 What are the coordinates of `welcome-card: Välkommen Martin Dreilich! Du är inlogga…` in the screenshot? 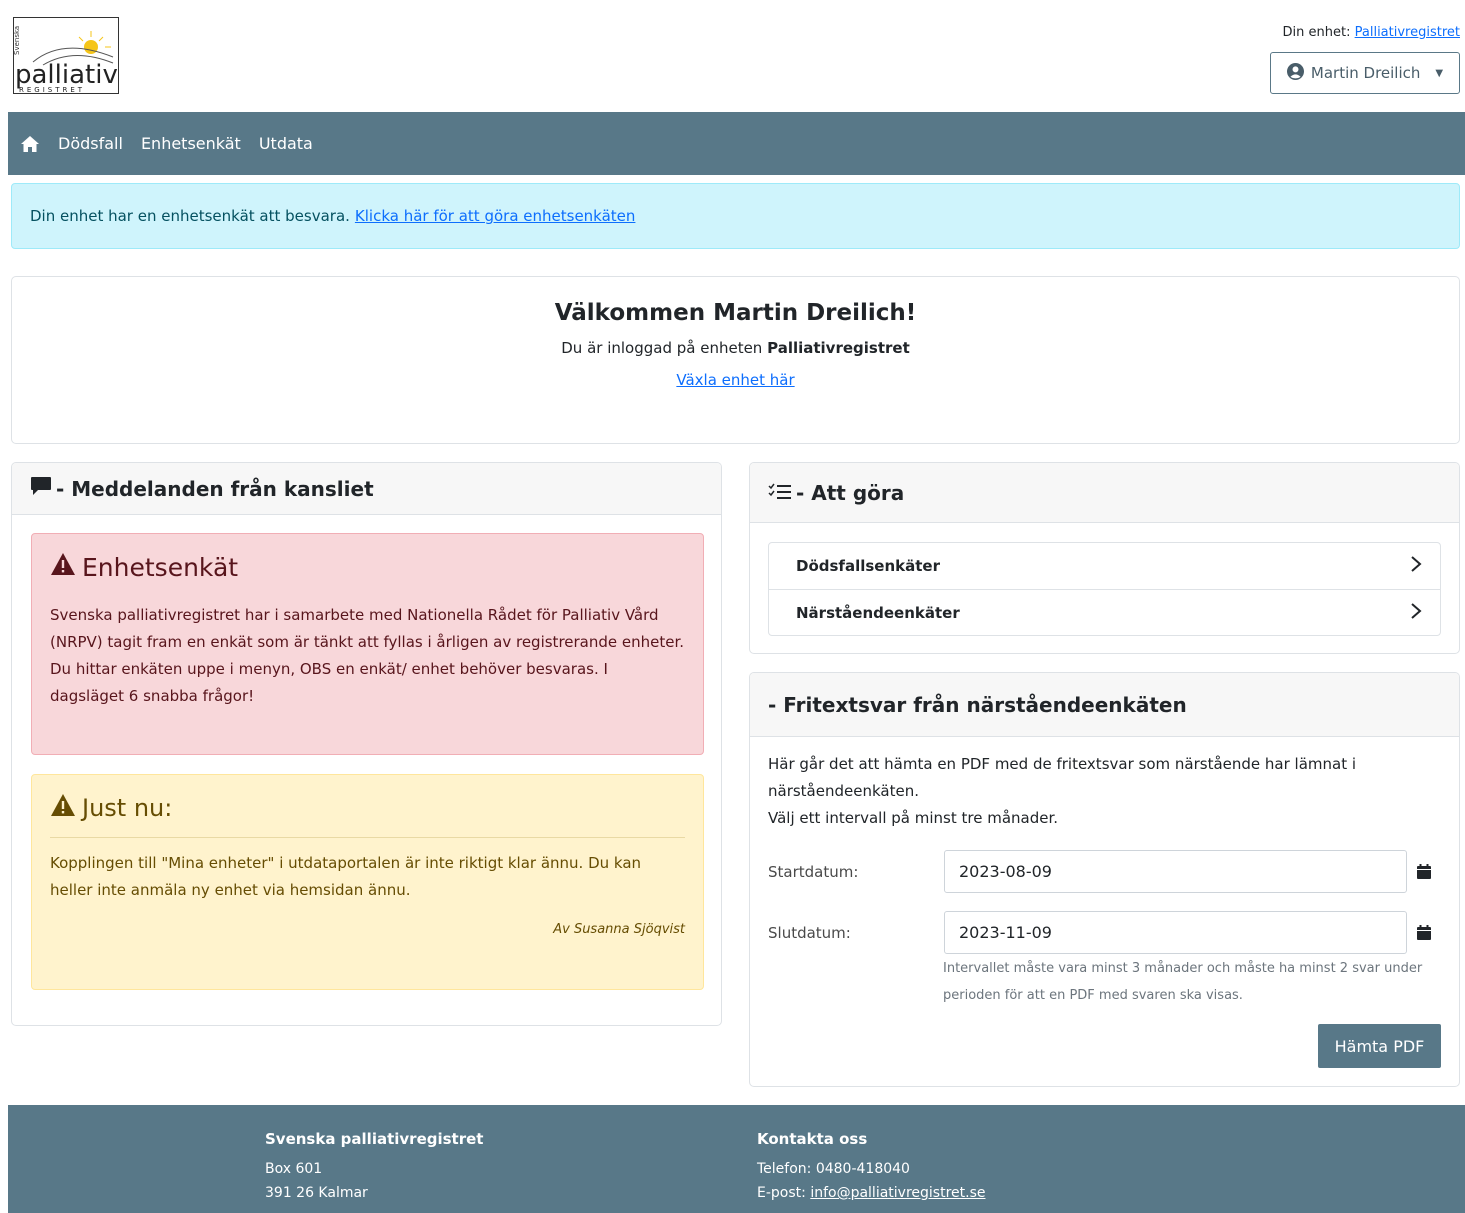 It's located at (735, 360).